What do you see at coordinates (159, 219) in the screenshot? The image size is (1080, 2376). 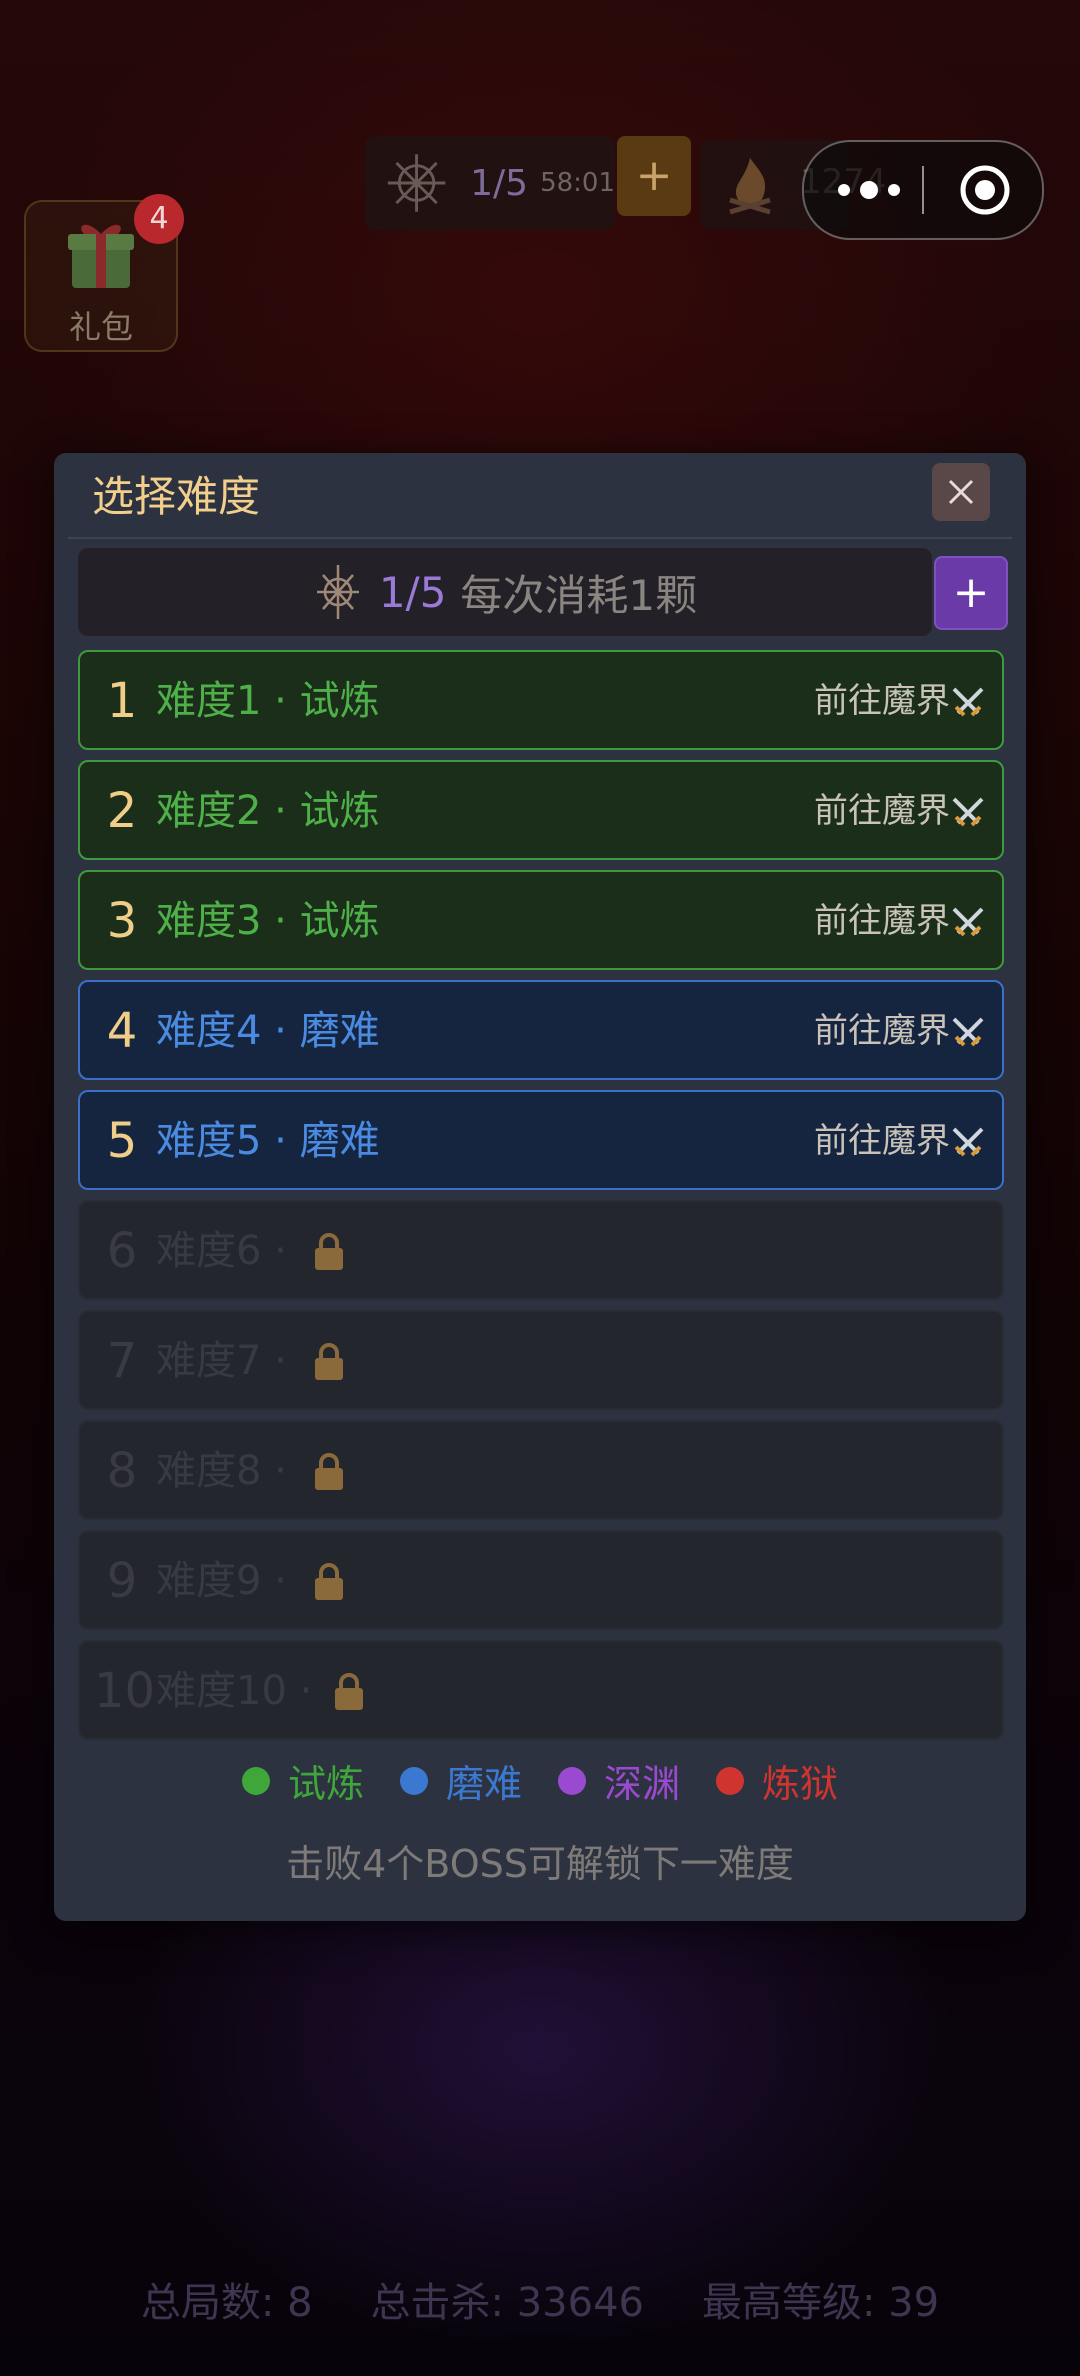 I see `gift-badge: 4` at bounding box center [159, 219].